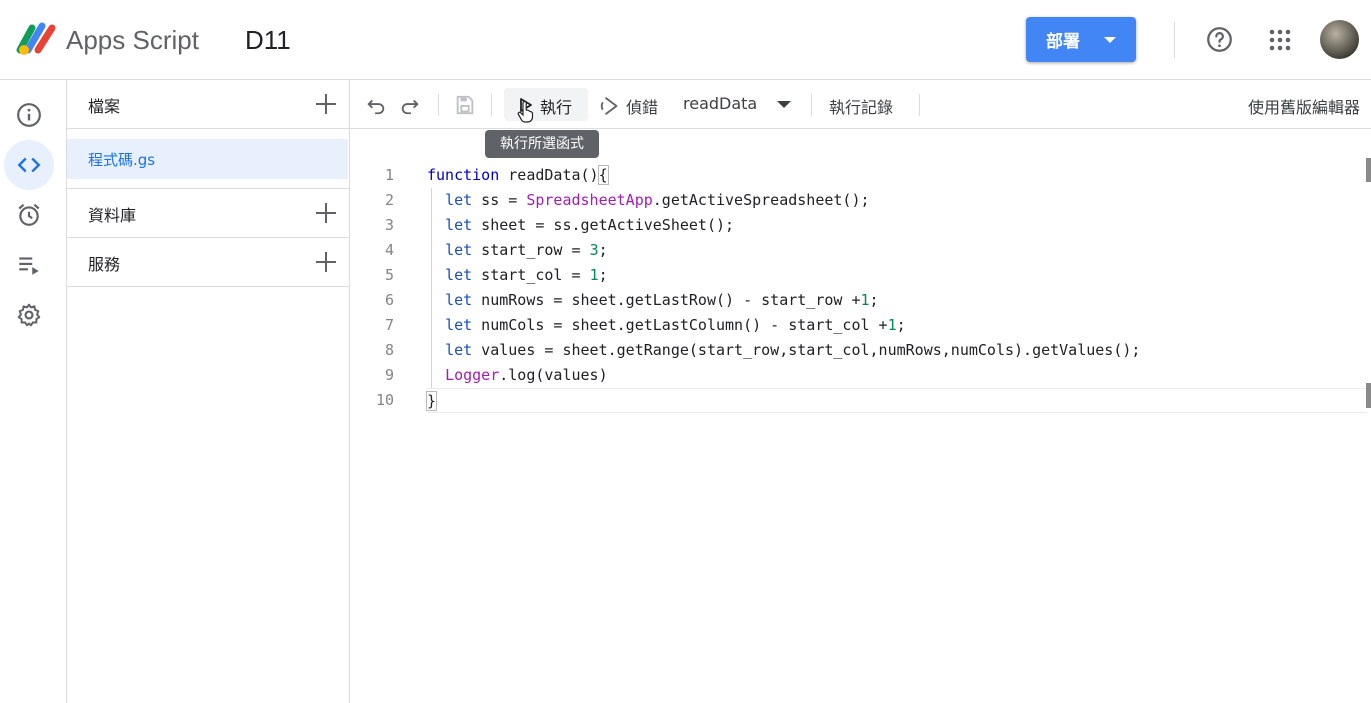  I want to click on rail-editor, so click(29, 165).